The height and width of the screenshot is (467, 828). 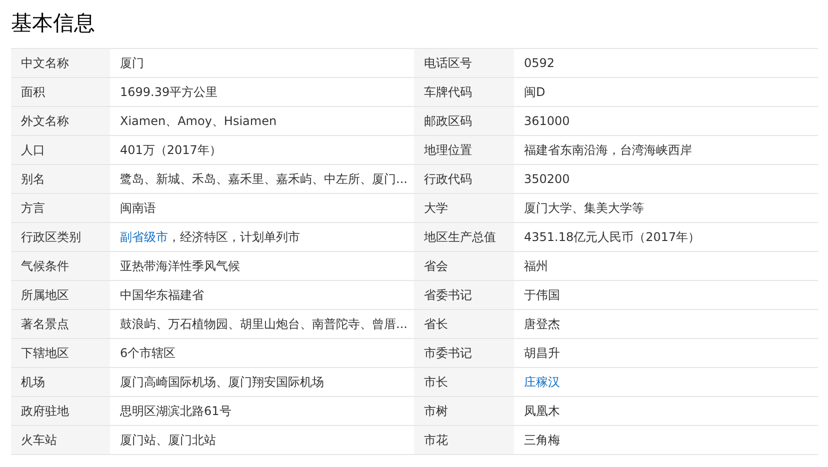 What do you see at coordinates (542, 353) in the screenshot?
I see `field-value: 胡昌升` at bounding box center [542, 353].